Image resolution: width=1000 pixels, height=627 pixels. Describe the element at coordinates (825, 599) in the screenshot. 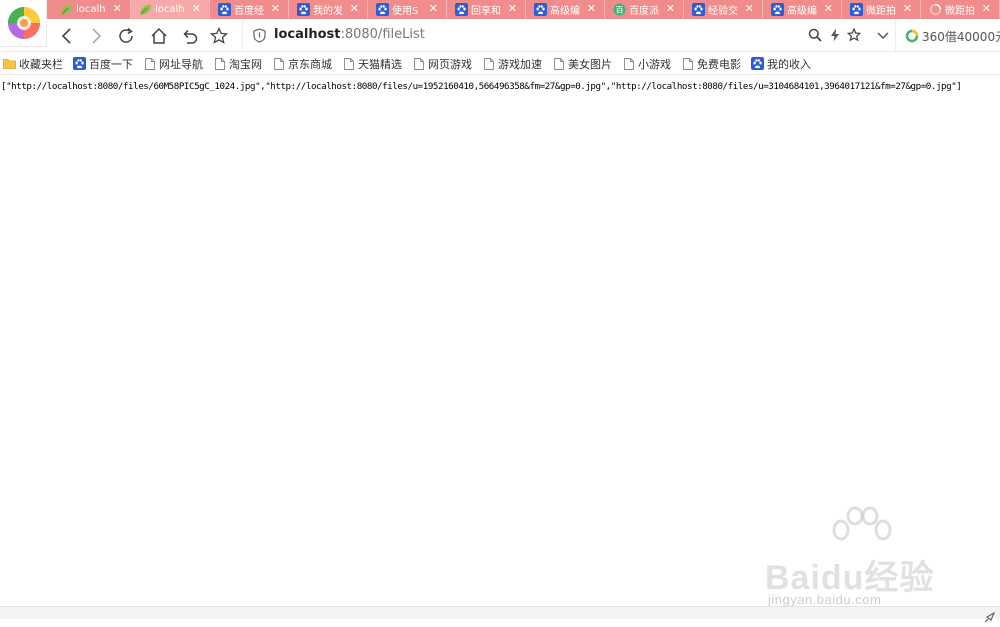

I see `watermark-url: jingyan.baidu.com` at that location.